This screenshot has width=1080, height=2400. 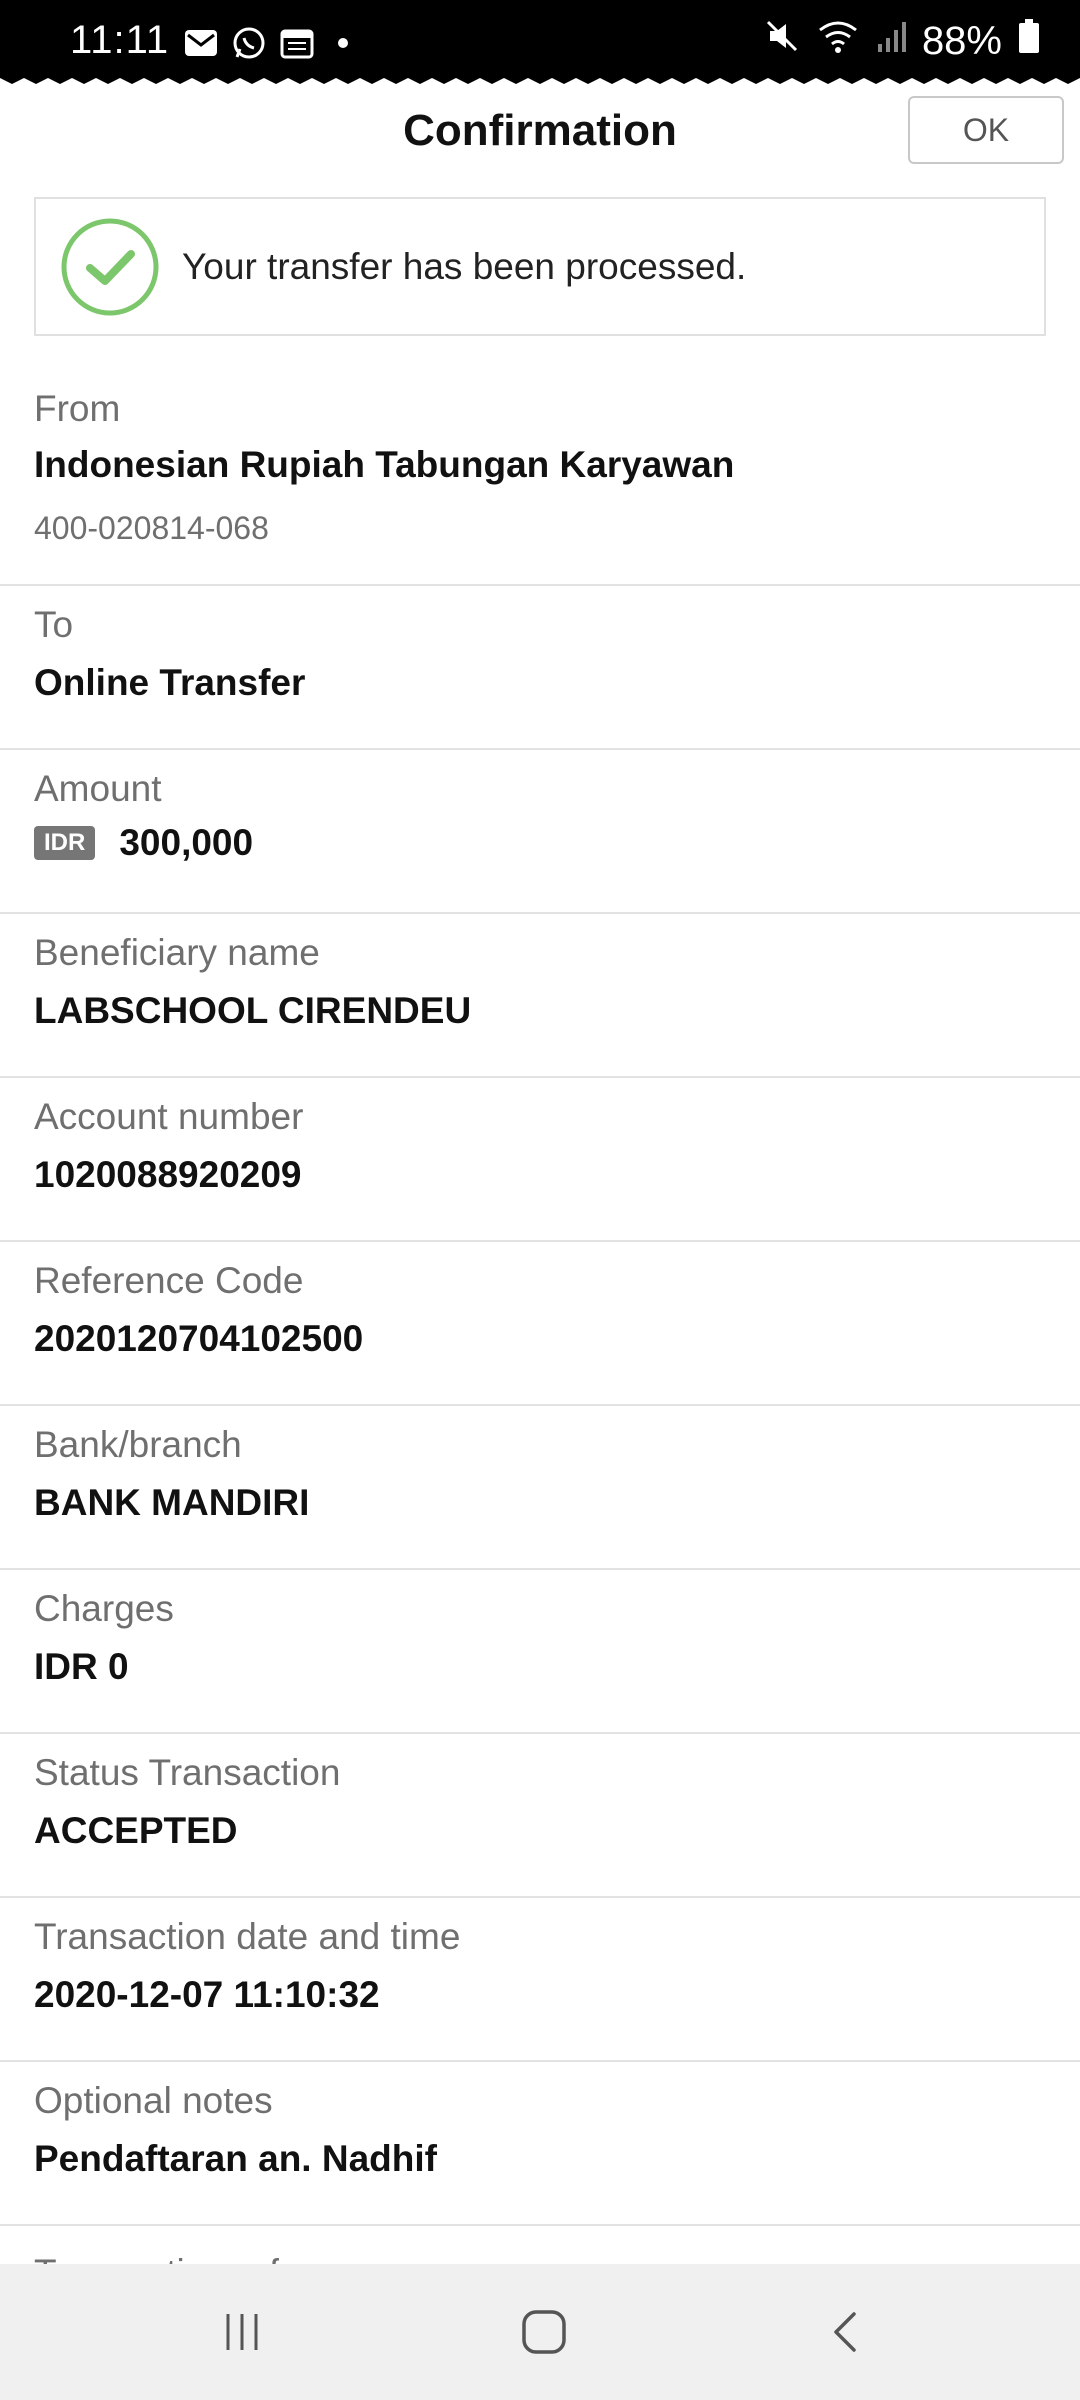 What do you see at coordinates (540, 136) in the screenshot?
I see `header: Confirmation OK` at bounding box center [540, 136].